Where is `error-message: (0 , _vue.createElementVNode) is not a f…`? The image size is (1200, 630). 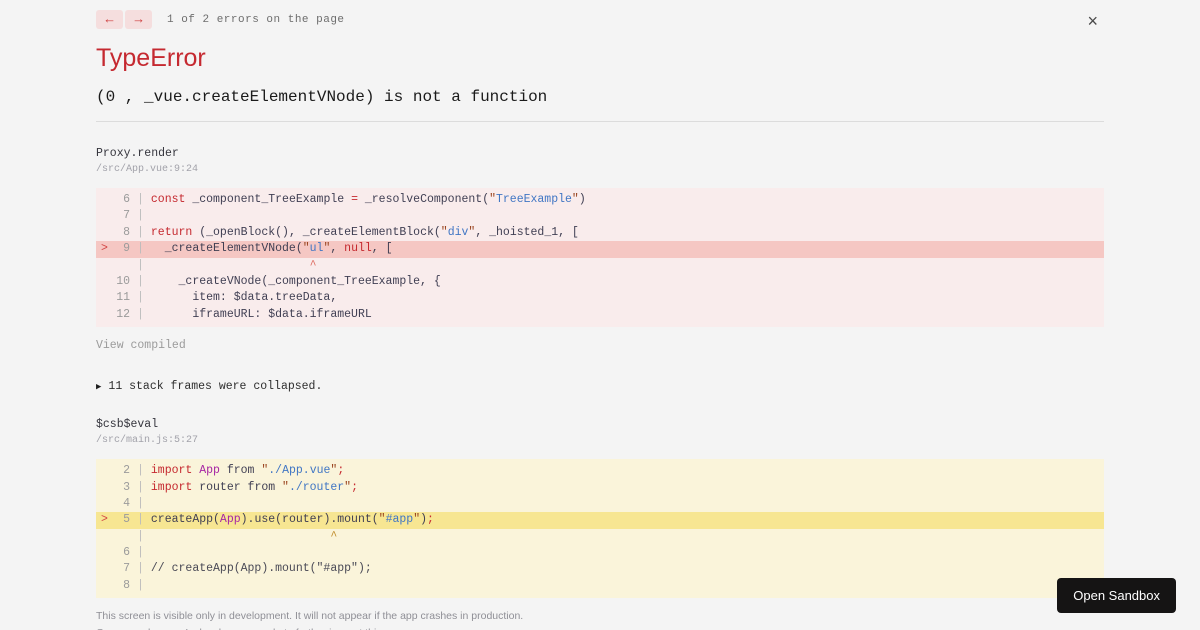
error-message: (0 , _vue.createElementVNode) is not a f… is located at coordinates (322, 97).